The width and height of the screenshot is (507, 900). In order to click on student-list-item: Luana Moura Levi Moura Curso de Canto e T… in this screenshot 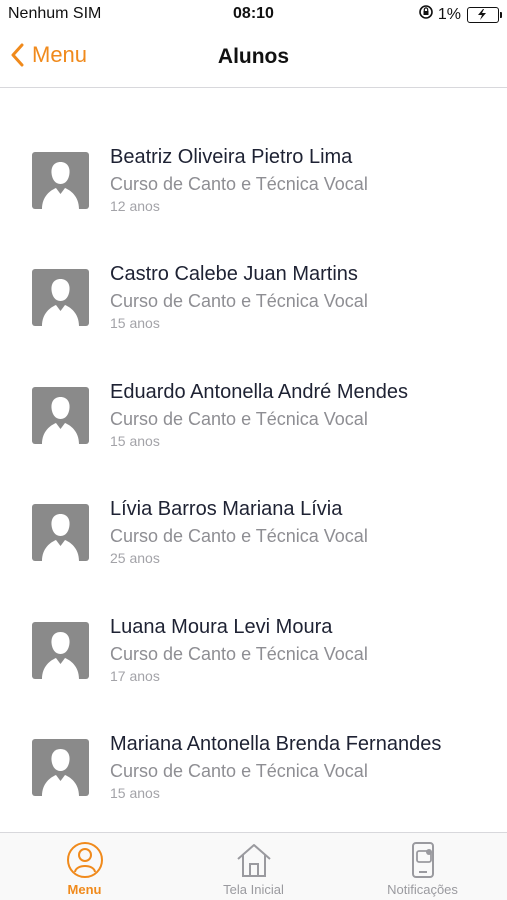, I will do `click(253, 658)`.